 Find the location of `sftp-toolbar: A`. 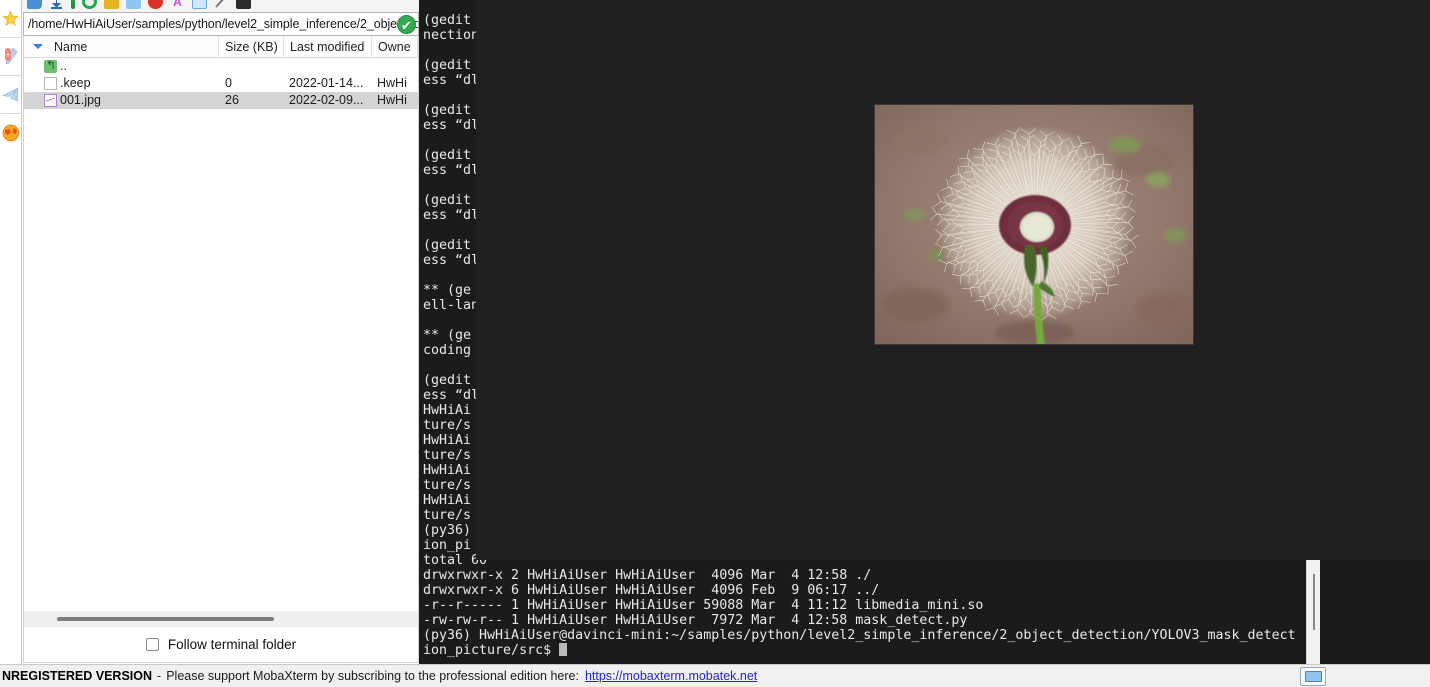

sftp-toolbar: A is located at coordinates (220, 6).